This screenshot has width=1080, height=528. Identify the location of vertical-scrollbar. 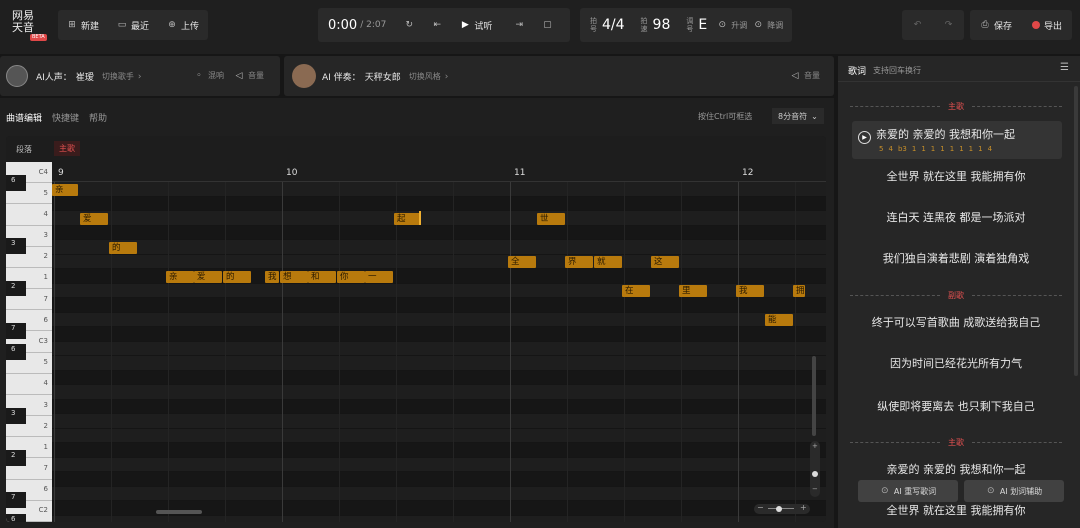
(814, 396).